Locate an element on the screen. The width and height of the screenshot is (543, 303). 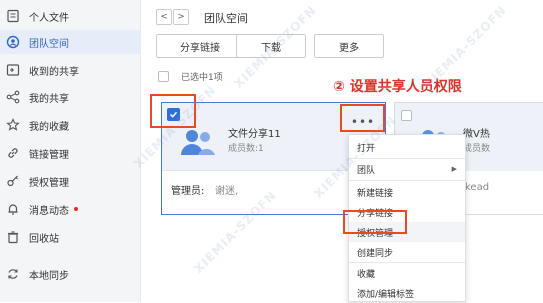
share-icon is located at coordinates (13, 97).